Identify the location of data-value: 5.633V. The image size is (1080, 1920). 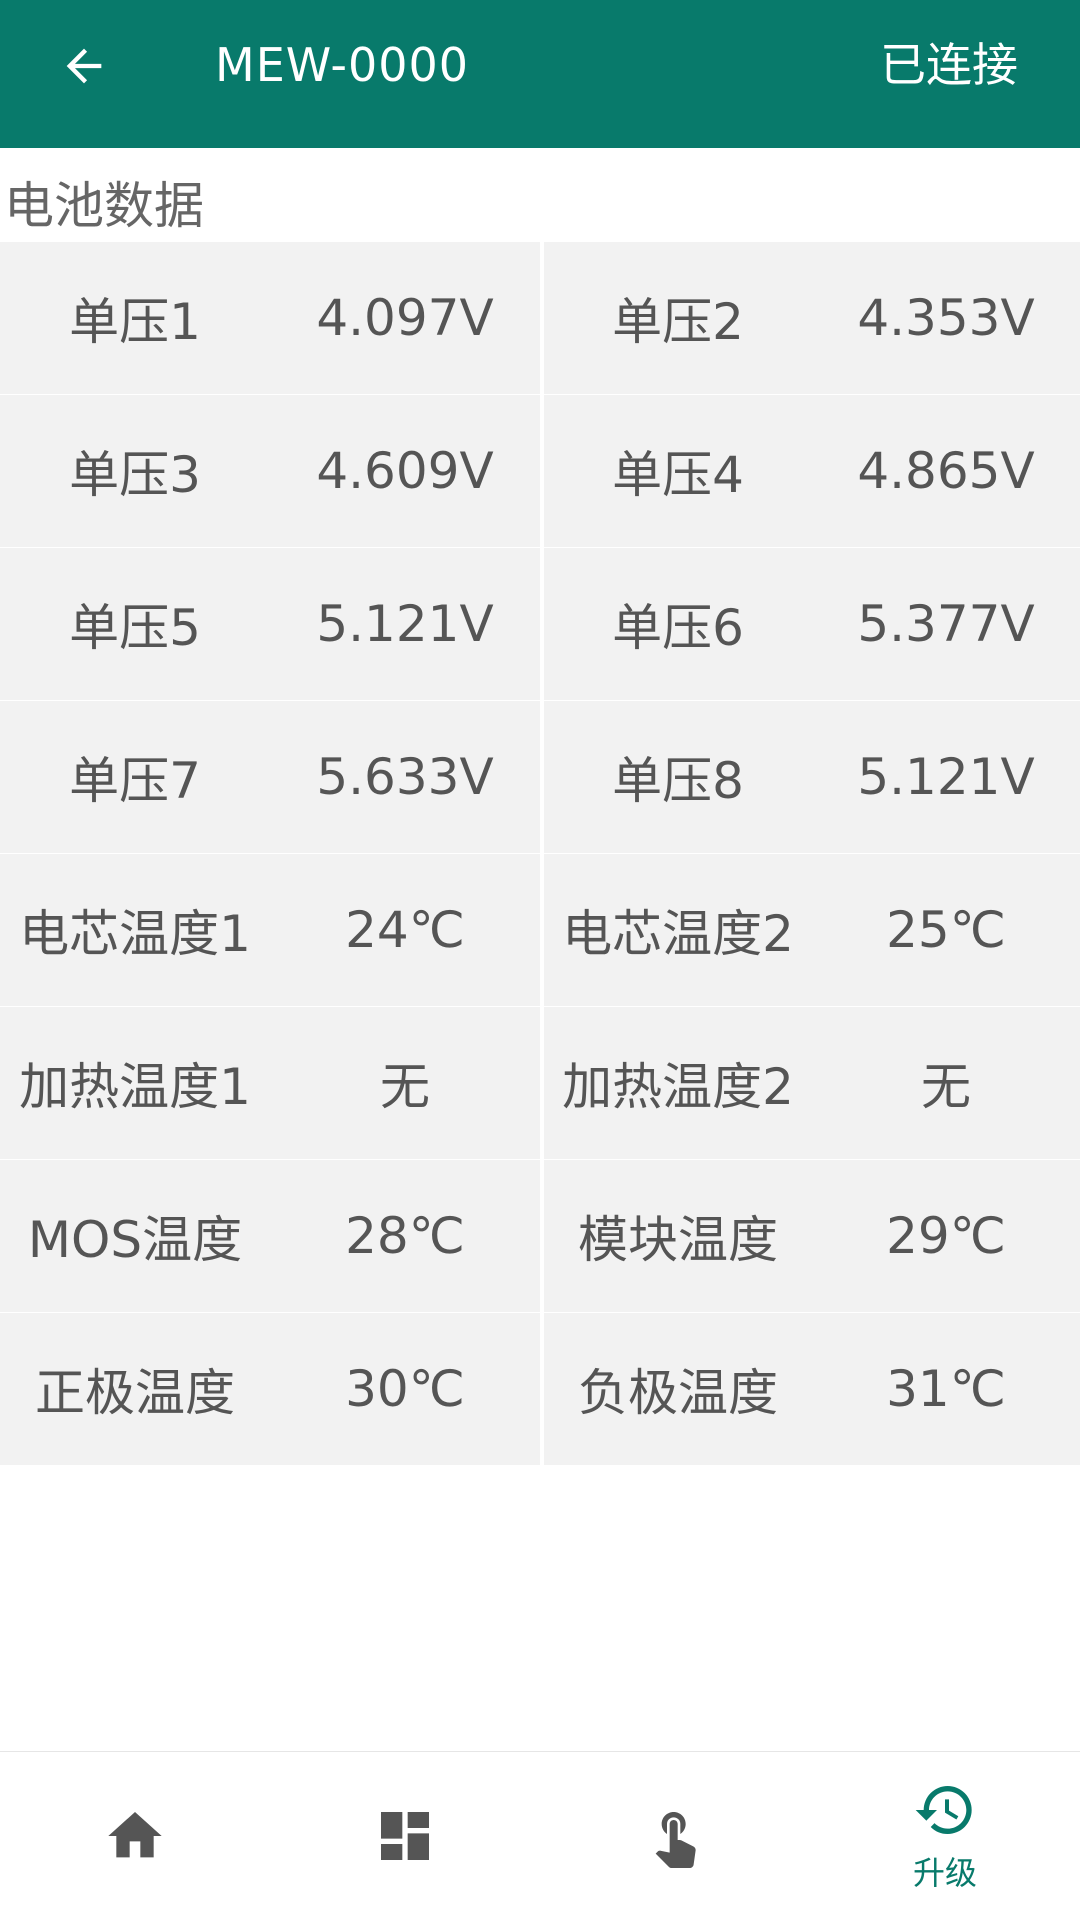
(405, 777).